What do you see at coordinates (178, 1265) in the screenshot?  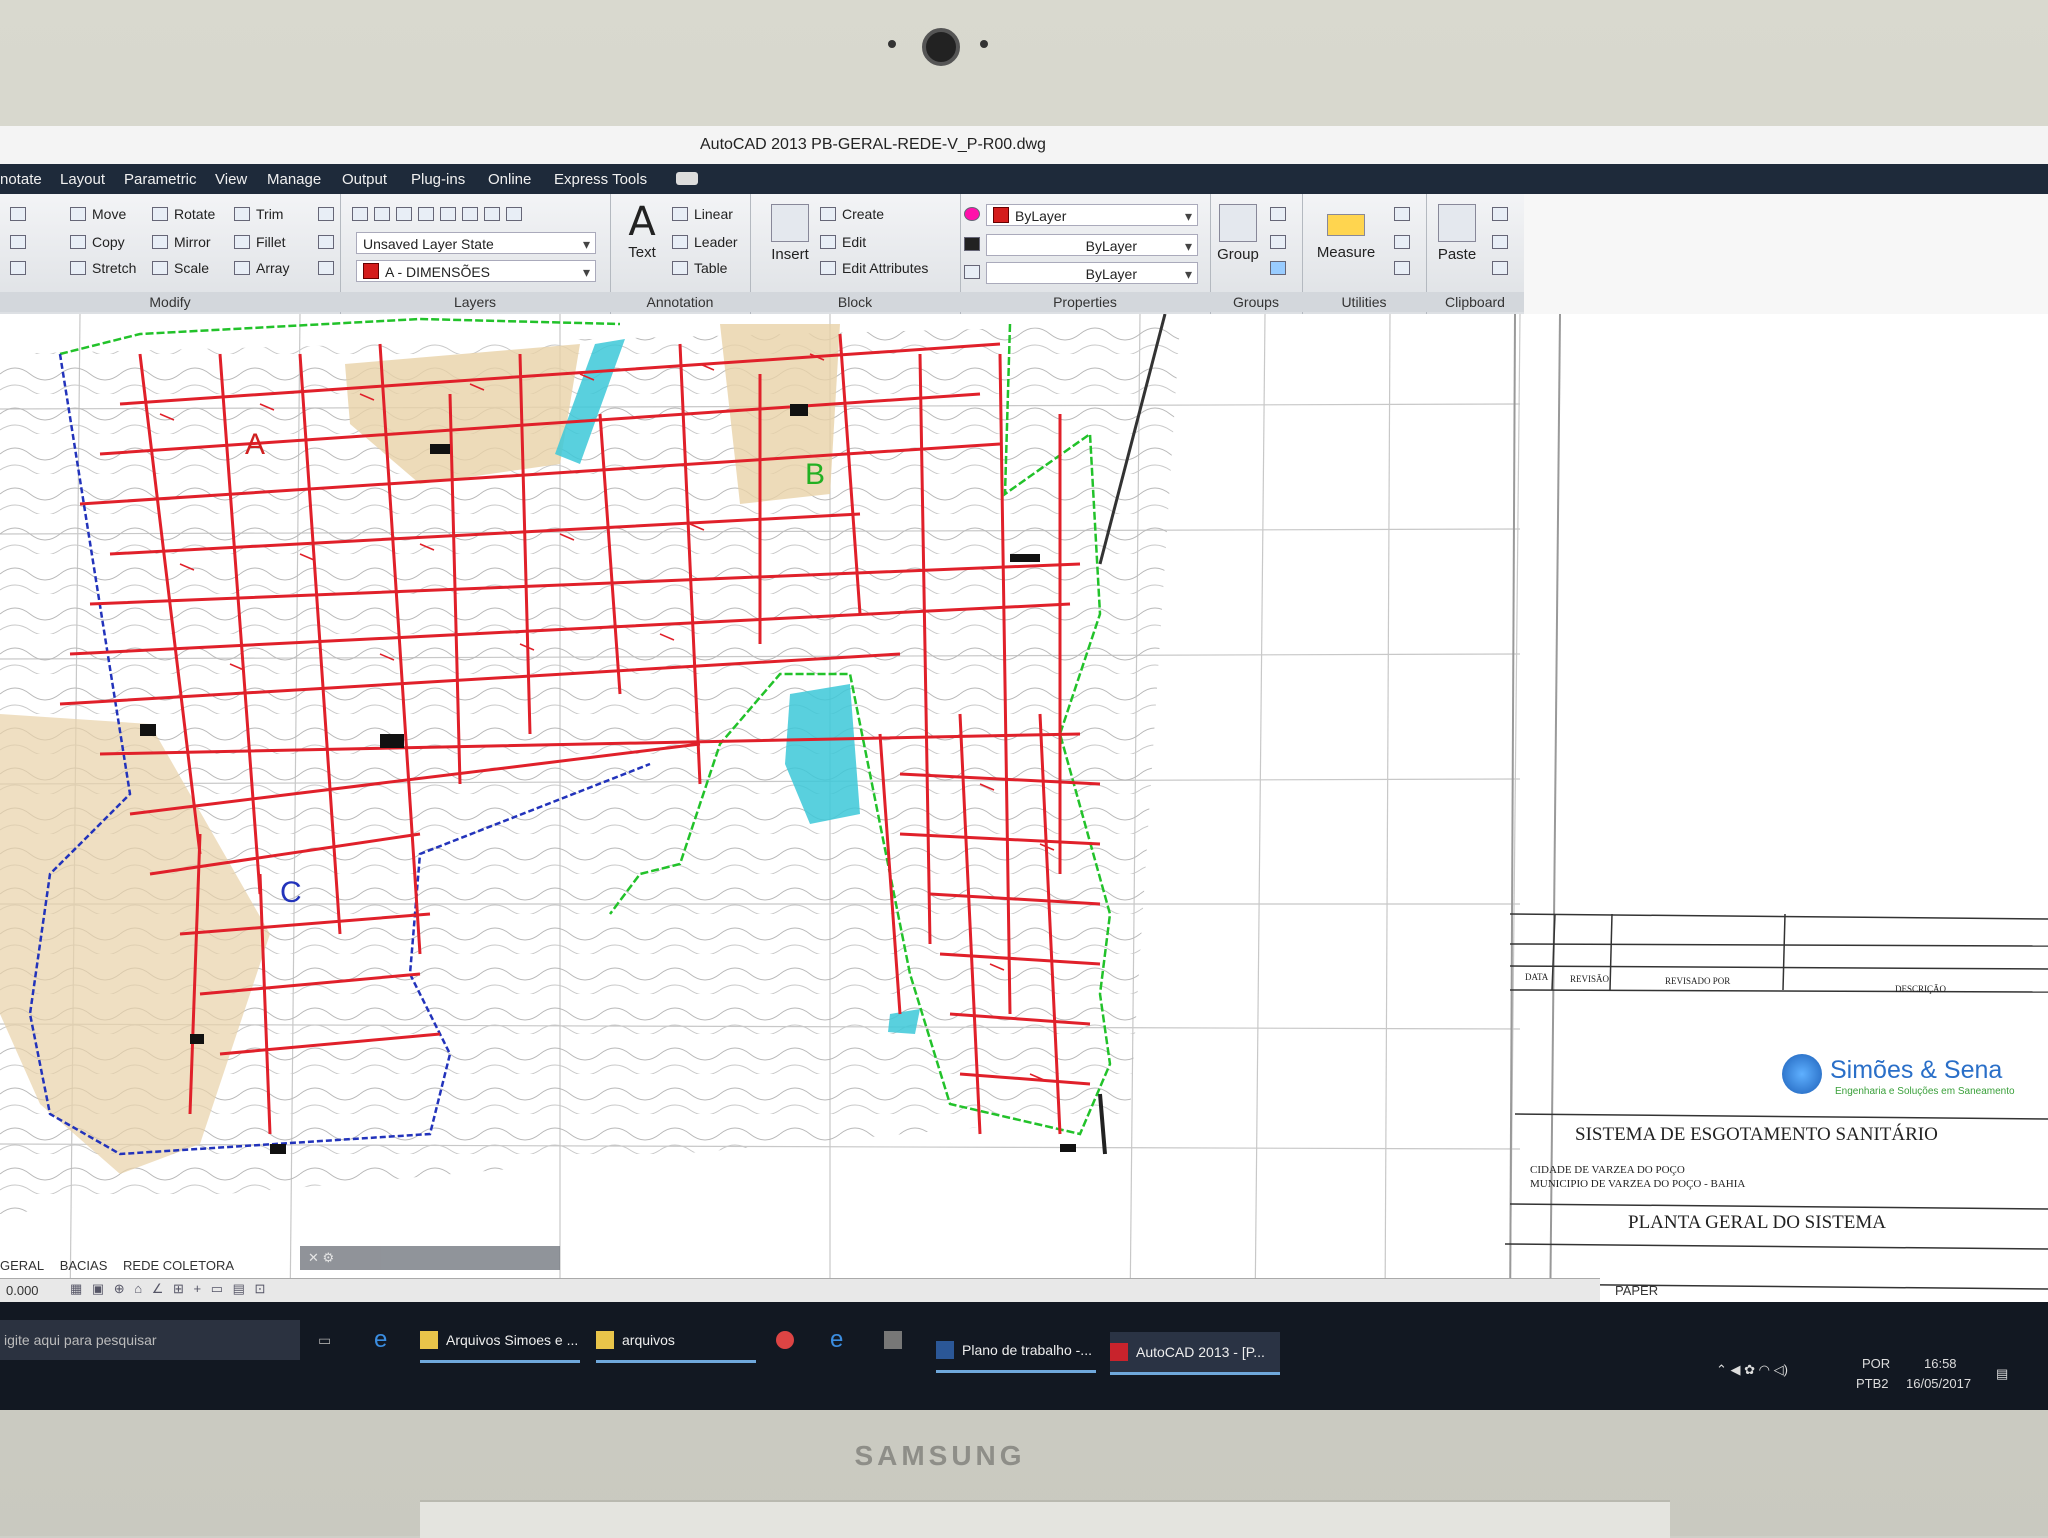 I see `tab-rede-coletora: REDE COLETORA` at bounding box center [178, 1265].